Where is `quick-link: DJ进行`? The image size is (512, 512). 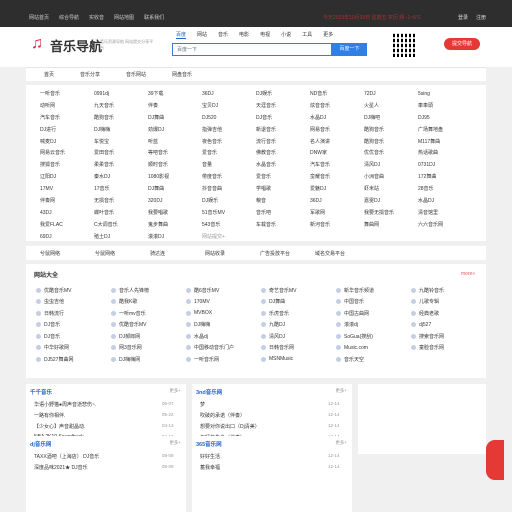 quick-link: DJ进行 is located at coordinates (67, 130).